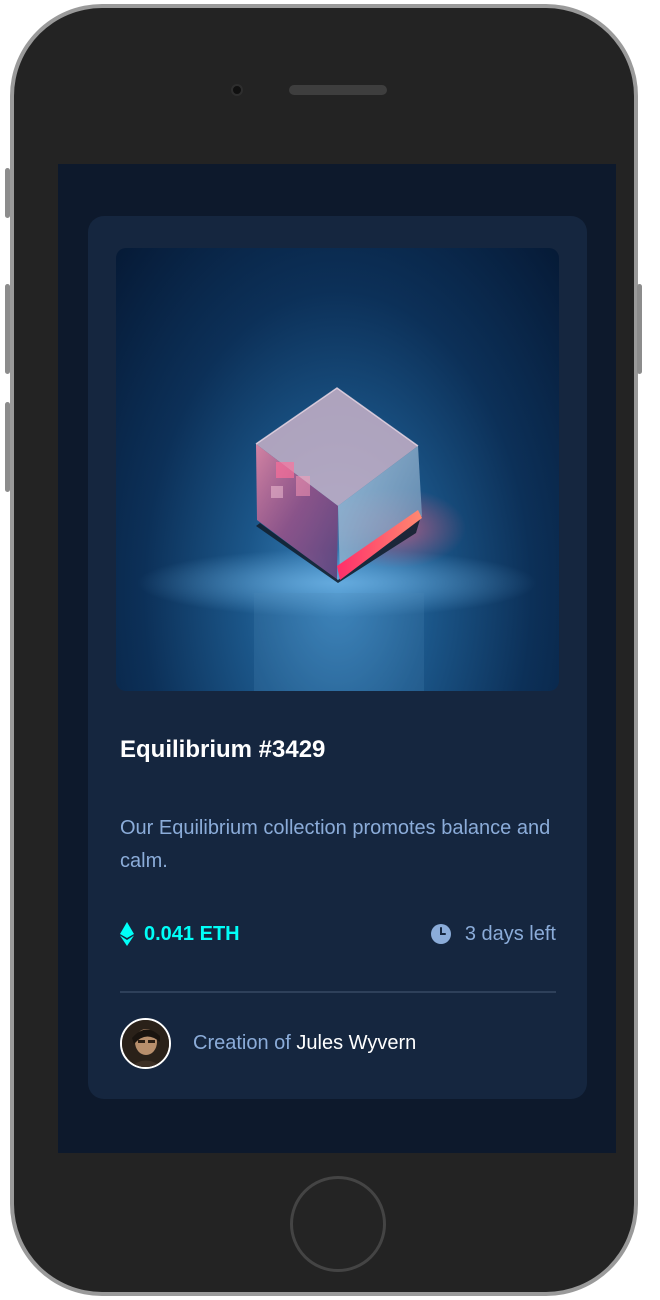  I want to click on price-row: 0.041 ETH 3 days left, so click(338, 934).